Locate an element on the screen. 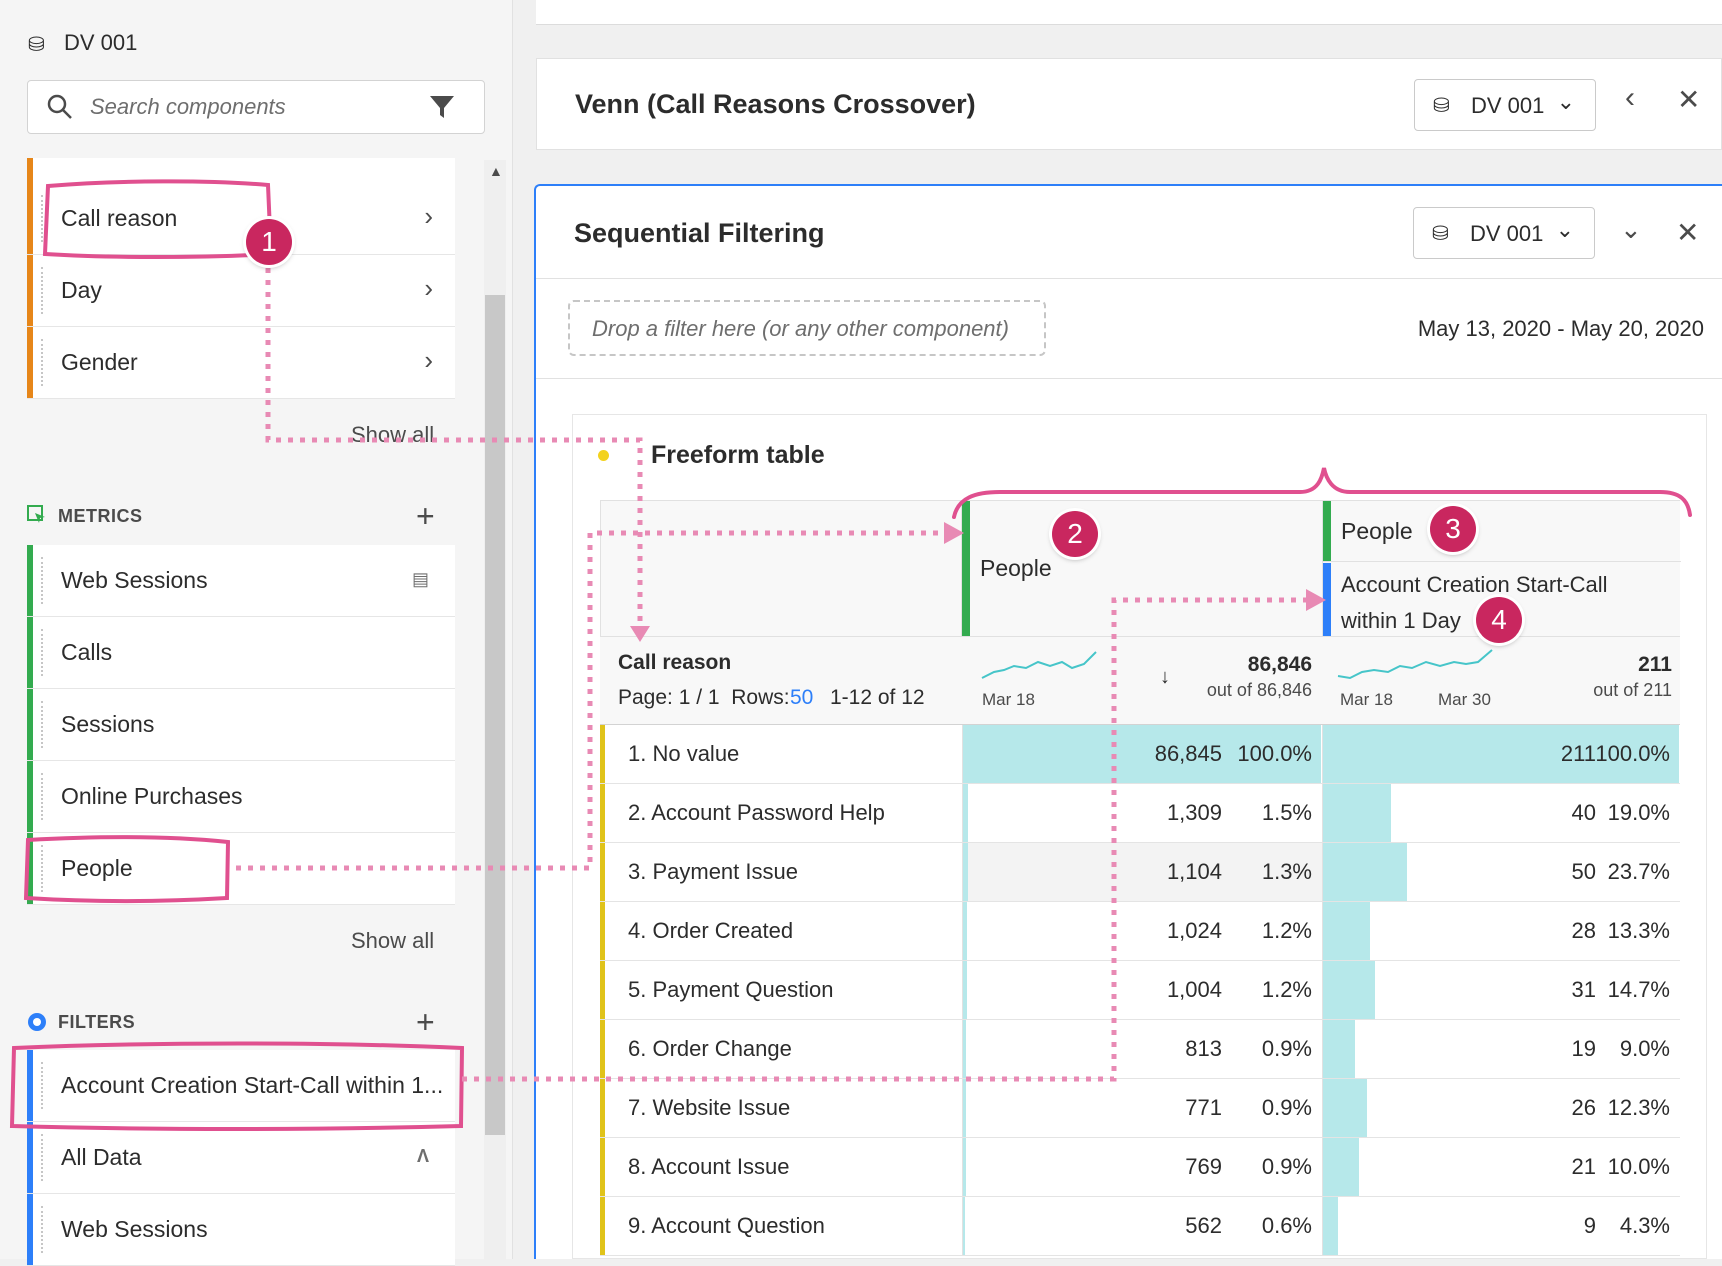 The width and height of the screenshot is (1722, 1266). metric-item: Online Purchases is located at coordinates (241, 797).